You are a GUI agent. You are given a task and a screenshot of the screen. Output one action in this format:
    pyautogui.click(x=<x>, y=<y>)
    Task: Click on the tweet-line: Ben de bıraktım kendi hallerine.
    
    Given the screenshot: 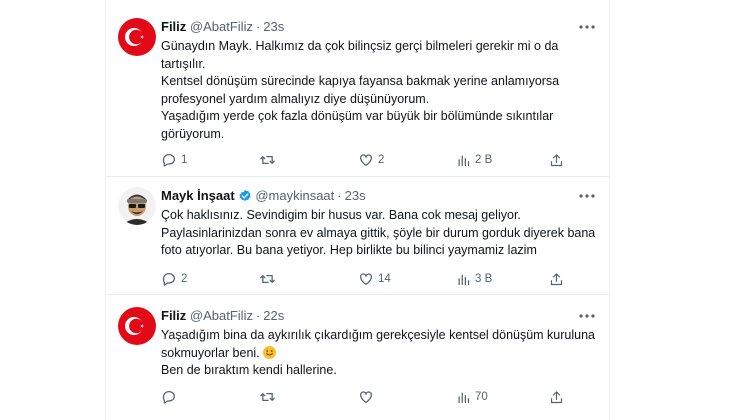 What is the action you would take?
    pyautogui.click(x=249, y=370)
    